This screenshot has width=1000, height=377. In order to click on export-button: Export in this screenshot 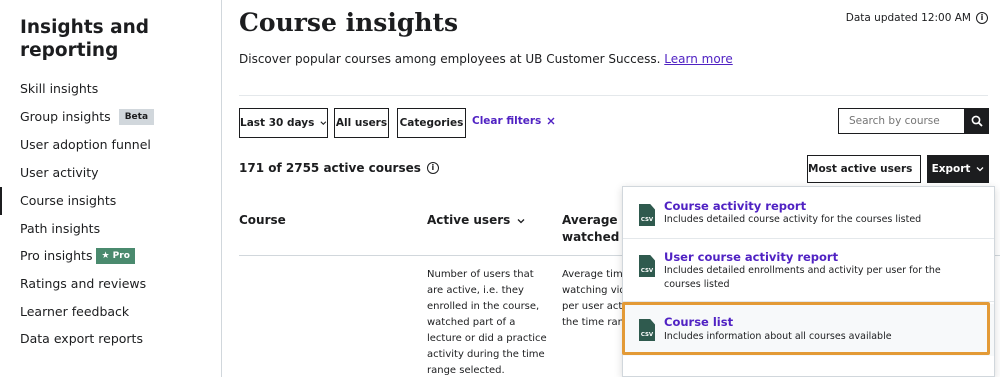, I will do `click(958, 169)`.